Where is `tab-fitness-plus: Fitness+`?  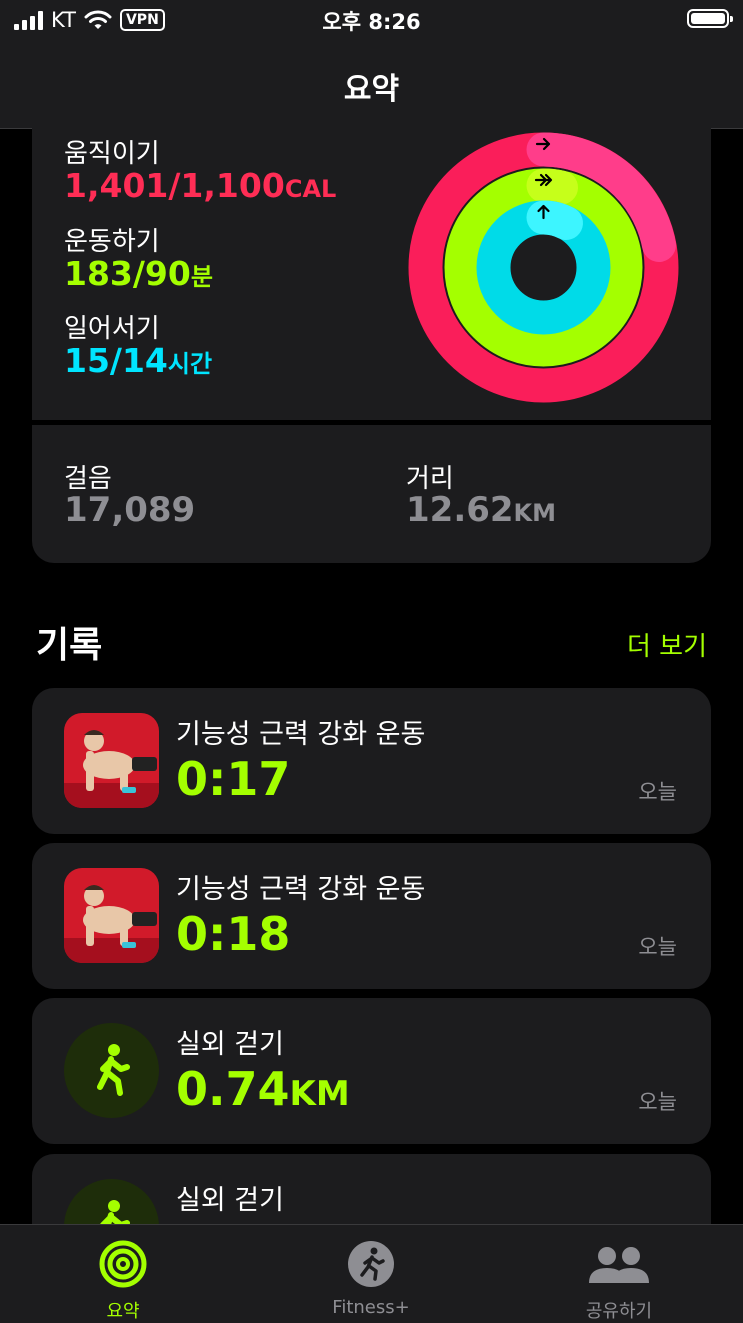
tab-fitness-plus: Fitness+ is located at coordinates (371, 1274).